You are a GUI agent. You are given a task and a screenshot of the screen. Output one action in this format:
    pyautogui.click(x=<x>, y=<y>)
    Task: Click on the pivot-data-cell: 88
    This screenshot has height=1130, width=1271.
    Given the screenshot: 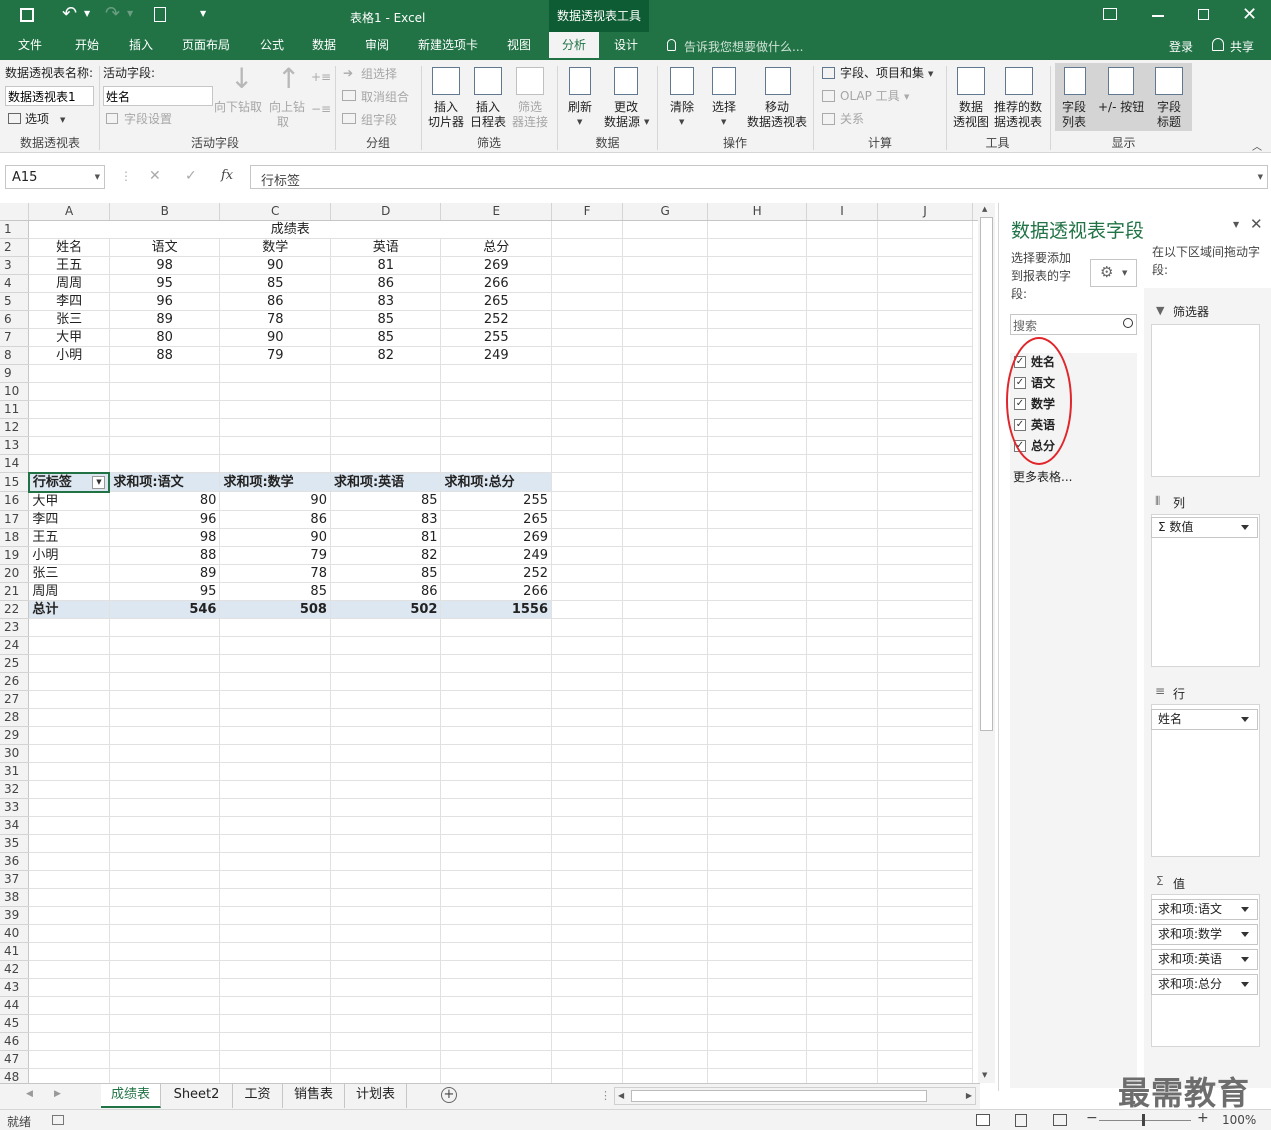 What is the action you would take?
    pyautogui.click(x=165, y=555)
    